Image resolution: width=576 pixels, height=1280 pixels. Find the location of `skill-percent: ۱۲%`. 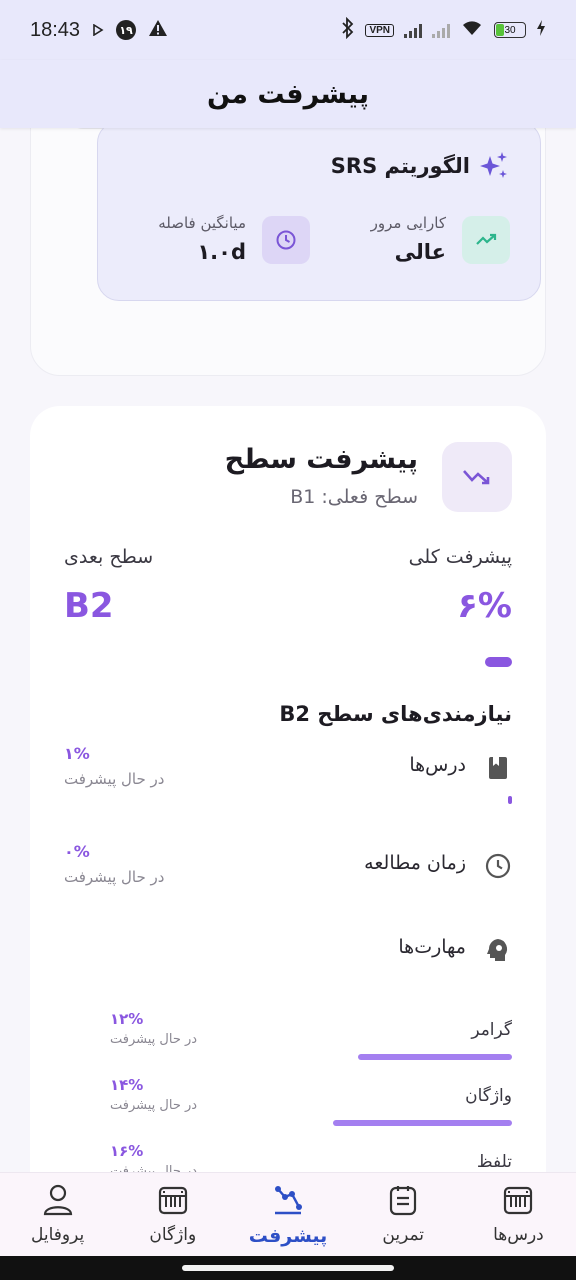

skill-percent: ۱۲% is located at coordinates (127, 1019).